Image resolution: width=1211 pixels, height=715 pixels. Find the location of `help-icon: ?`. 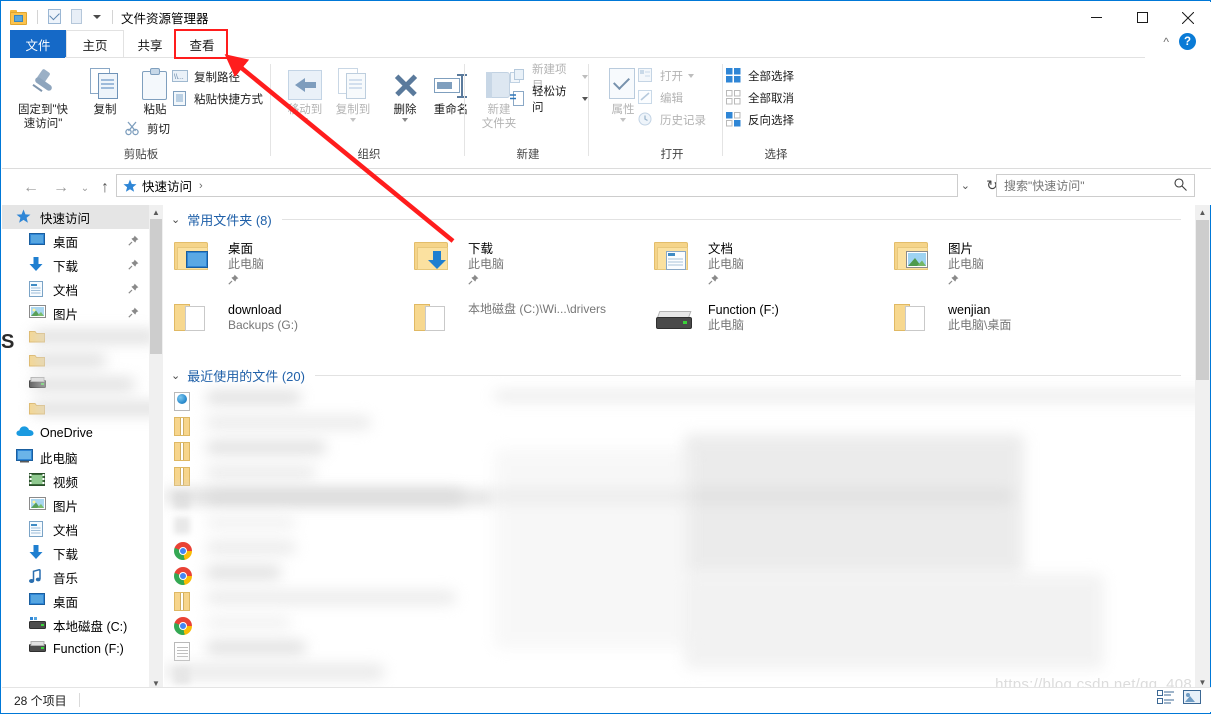

help-icon: ? is located at coordinates (1187, 41).